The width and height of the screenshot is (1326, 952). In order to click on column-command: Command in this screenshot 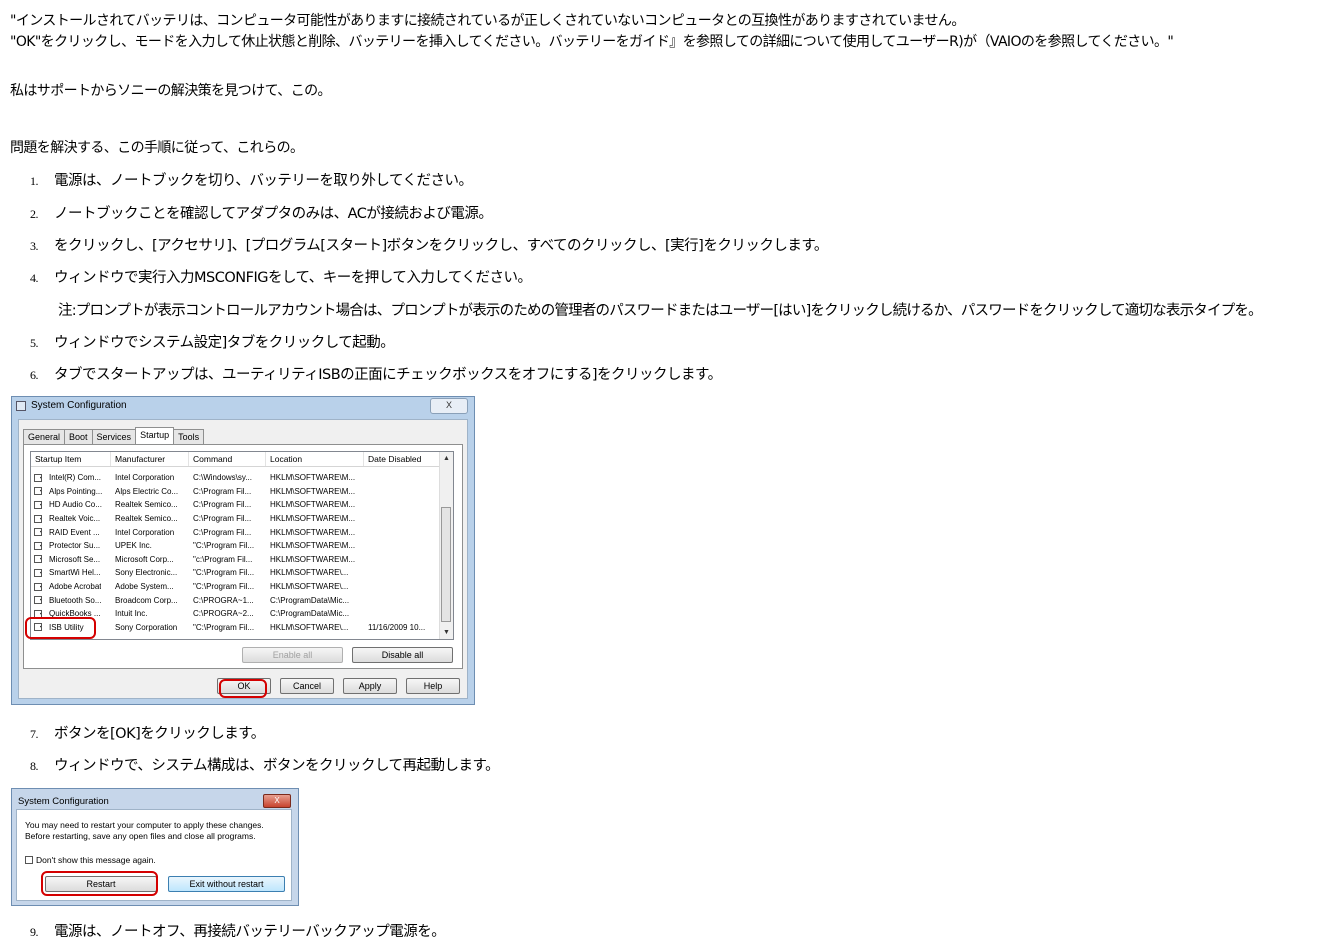, I will do `click(227, 459)`.